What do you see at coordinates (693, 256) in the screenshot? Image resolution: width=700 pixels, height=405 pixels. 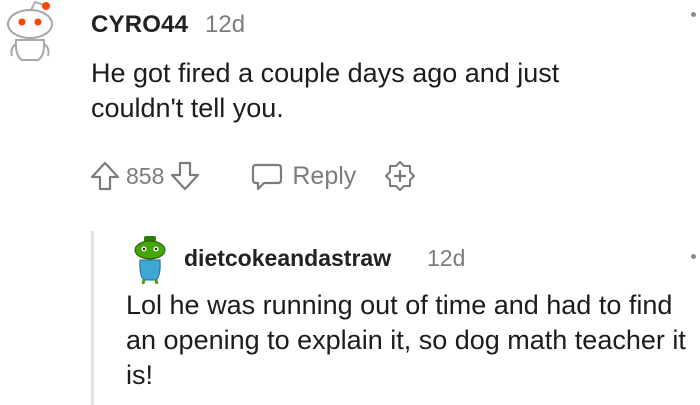 I see `reply-more-options-icon` at bounding box center [693, 256].